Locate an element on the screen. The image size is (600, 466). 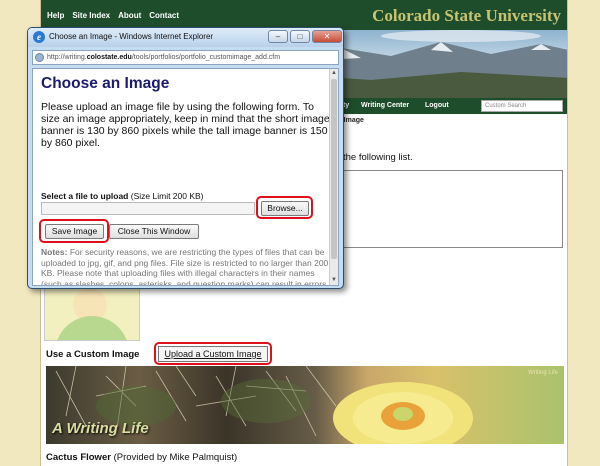
close-window-button: Close This Window is located at coordinates (154, 231).